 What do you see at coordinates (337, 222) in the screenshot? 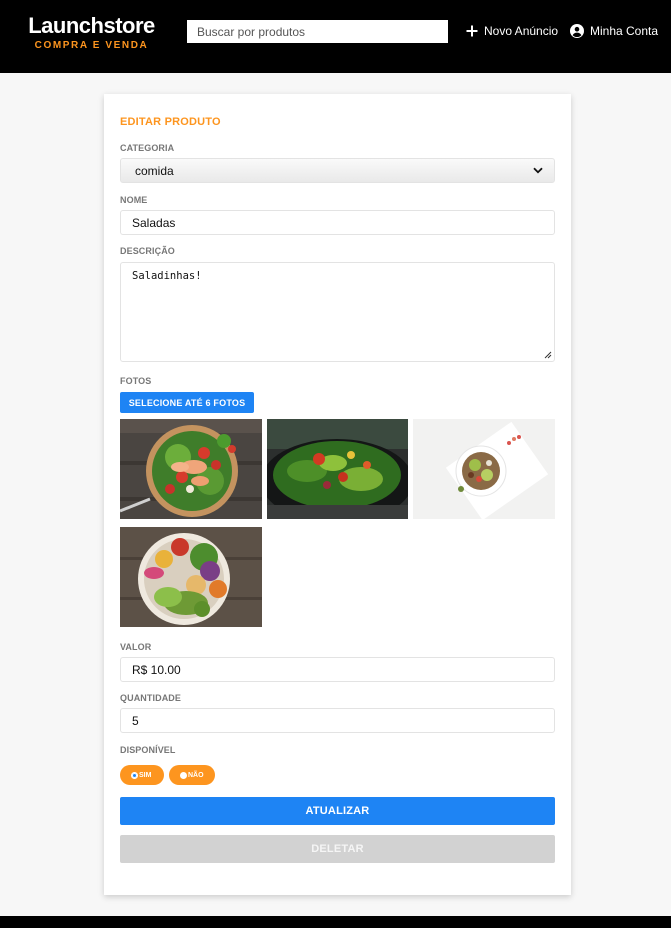
I see `name-input: Saladas` at bounding box center [337, 222].